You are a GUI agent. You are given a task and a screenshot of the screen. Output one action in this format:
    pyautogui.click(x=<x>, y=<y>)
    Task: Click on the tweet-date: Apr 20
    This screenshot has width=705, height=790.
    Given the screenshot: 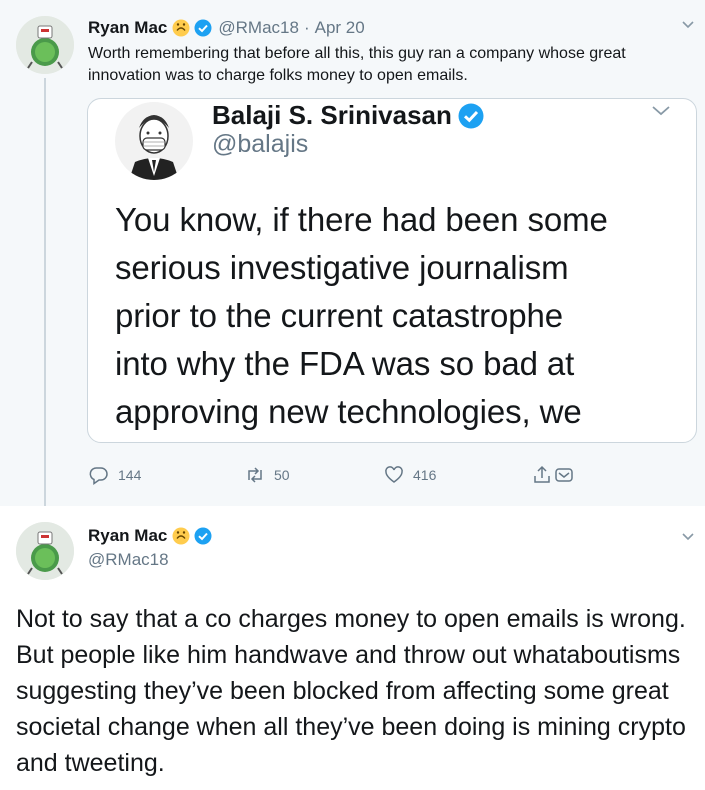 What is the action you would take?
    pyautogui.click(x=340, y=28)
    